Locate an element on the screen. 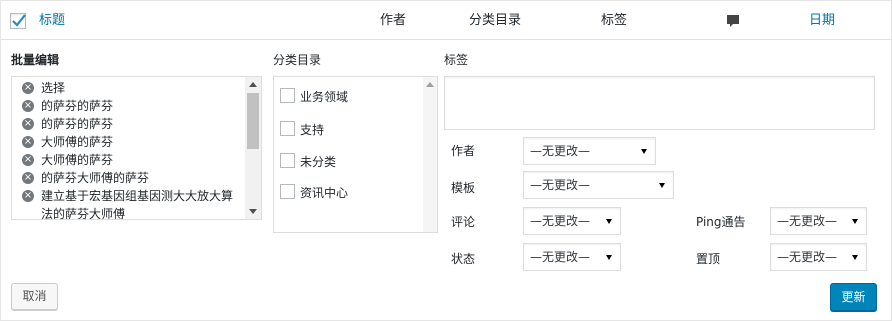  update-button: 更新 is located at coordinates (853, 297).